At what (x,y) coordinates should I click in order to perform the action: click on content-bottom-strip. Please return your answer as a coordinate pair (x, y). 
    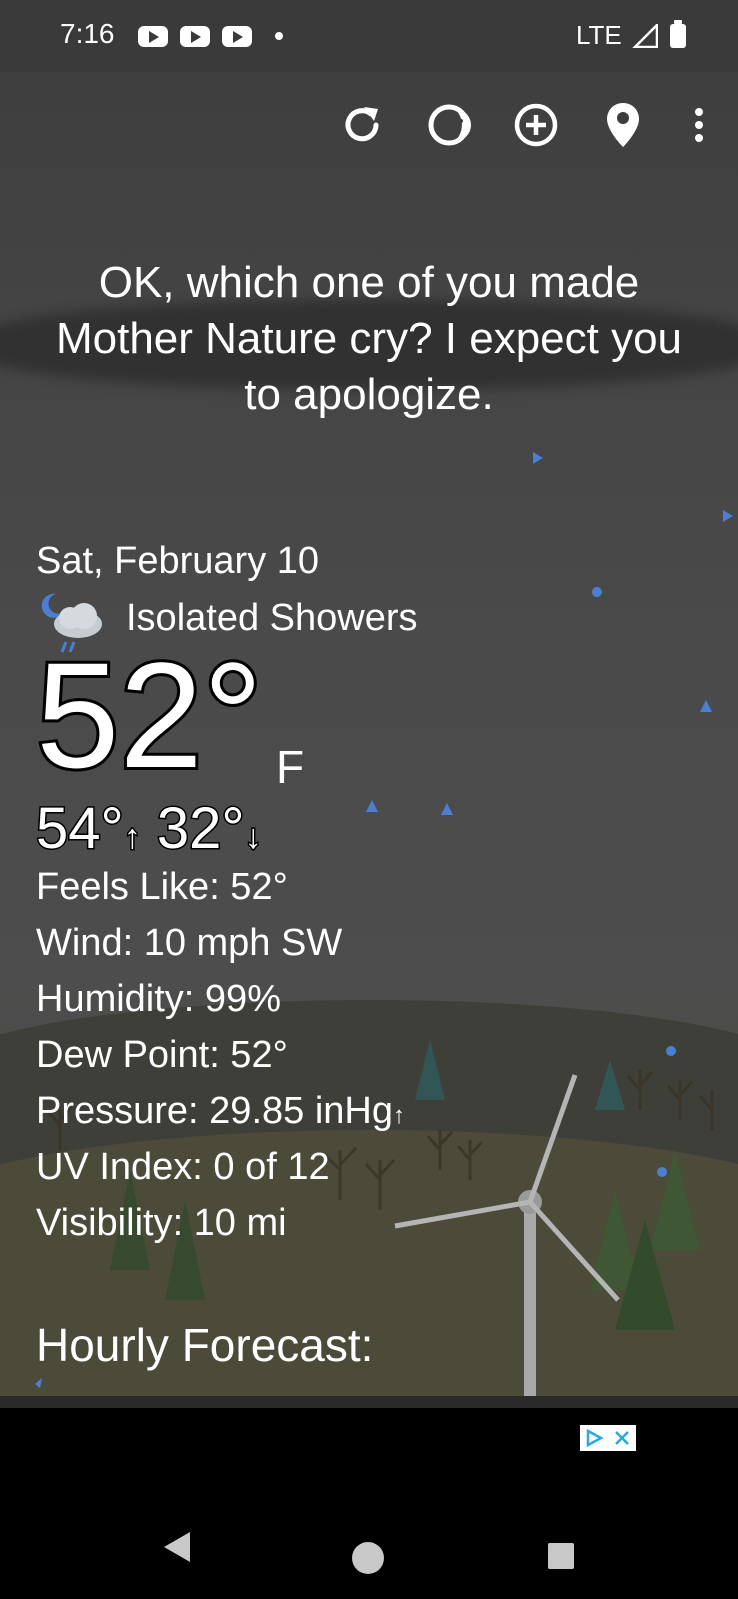
    Looking at the image, I should click on (369, 1402).